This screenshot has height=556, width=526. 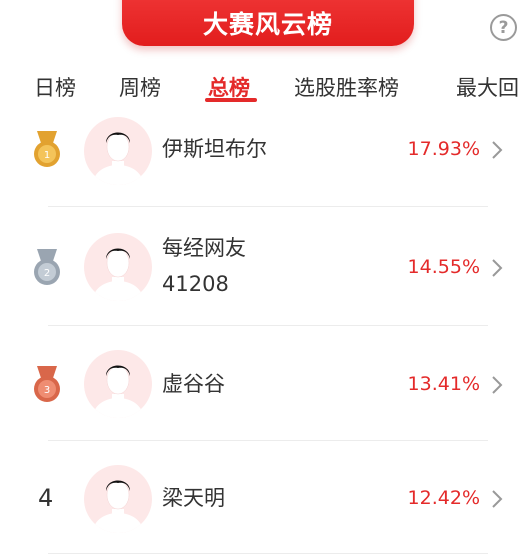 What do you see at coordinates (47, 390) in the screenshot?
I see `svg-text: 3` at bounding box center [47, 390].